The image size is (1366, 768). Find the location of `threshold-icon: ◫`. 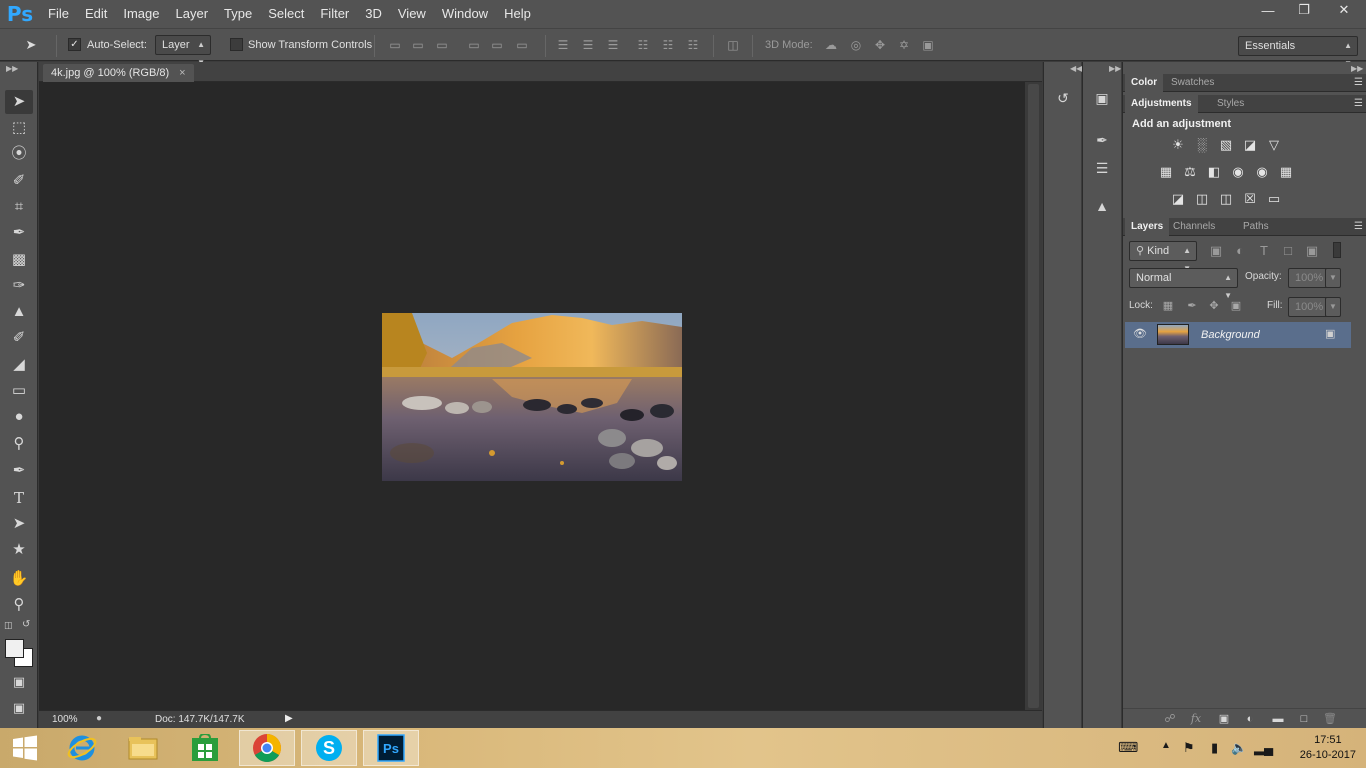

threshold-icon: ◫ is located at coordinates (1226, 199).